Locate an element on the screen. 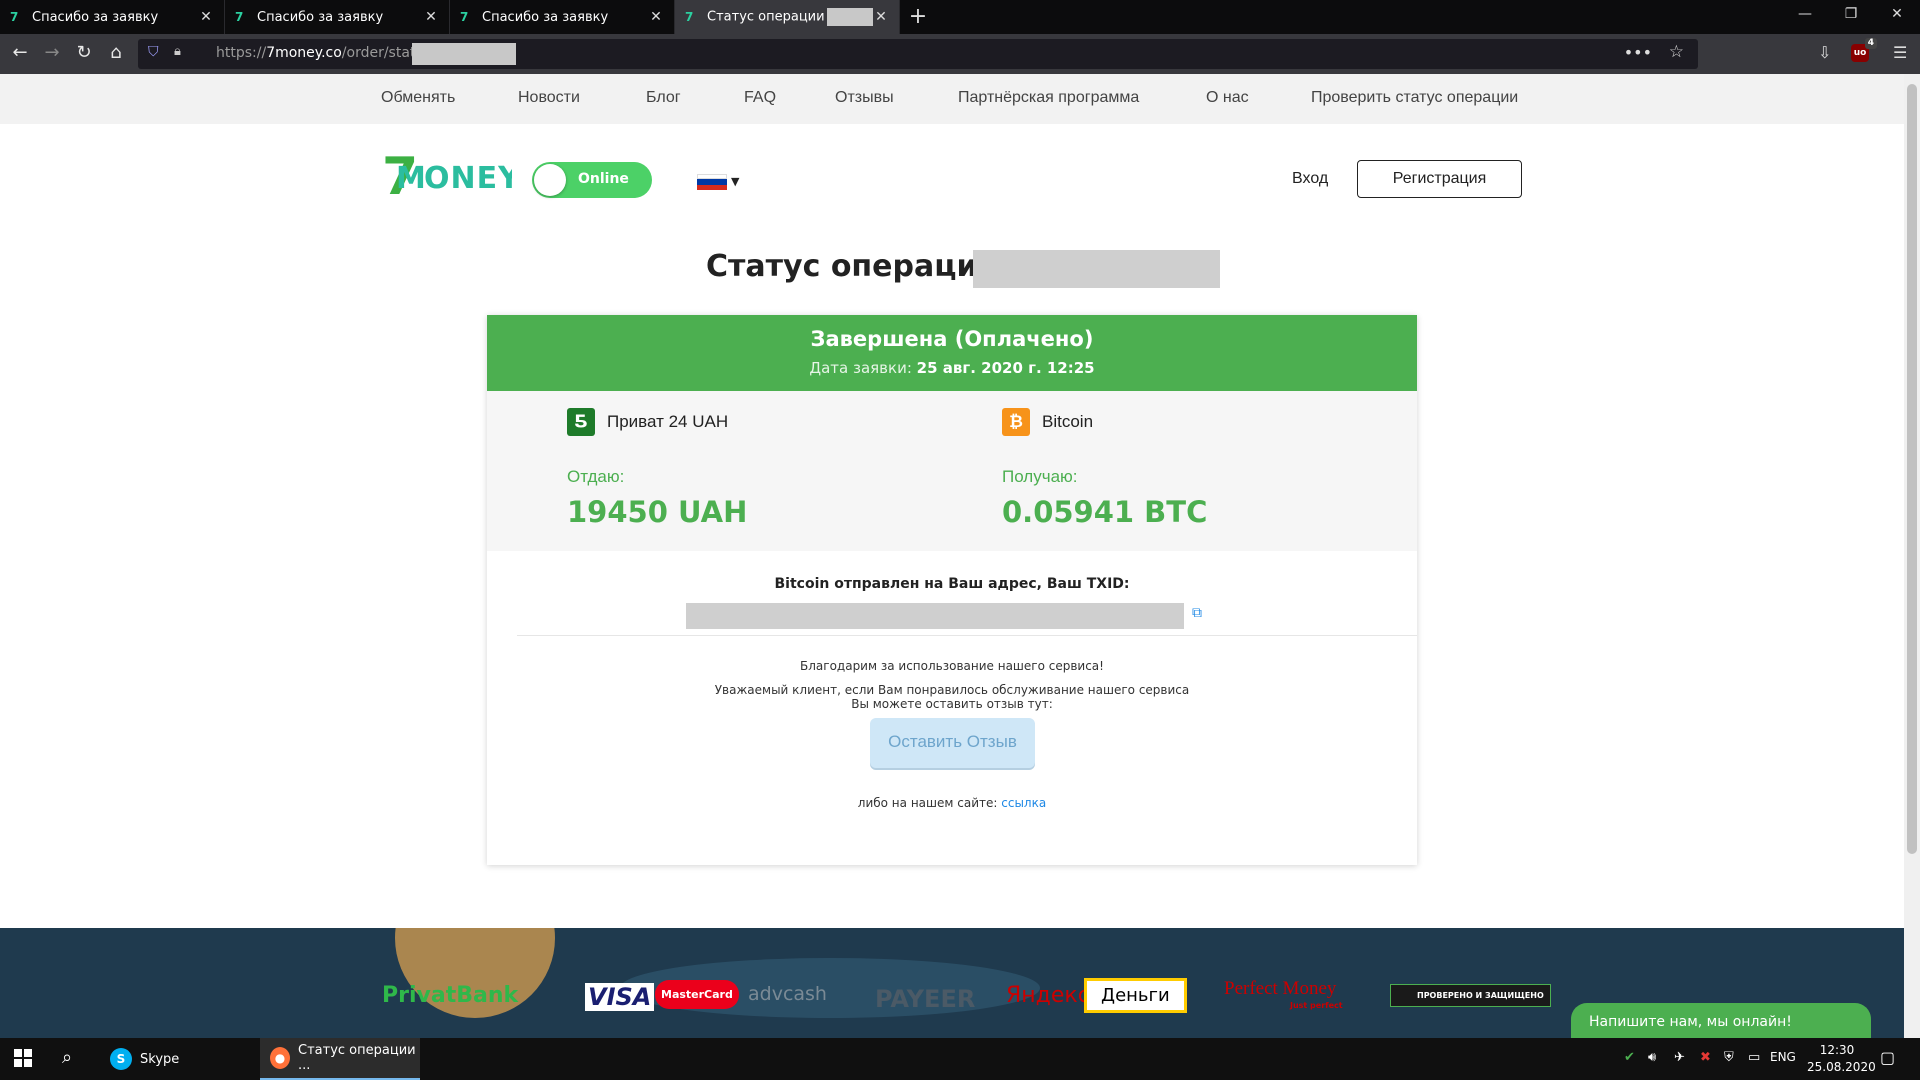 The image size is (1920, 1080). page-scrollbar is located at coordinates (1912, 556).